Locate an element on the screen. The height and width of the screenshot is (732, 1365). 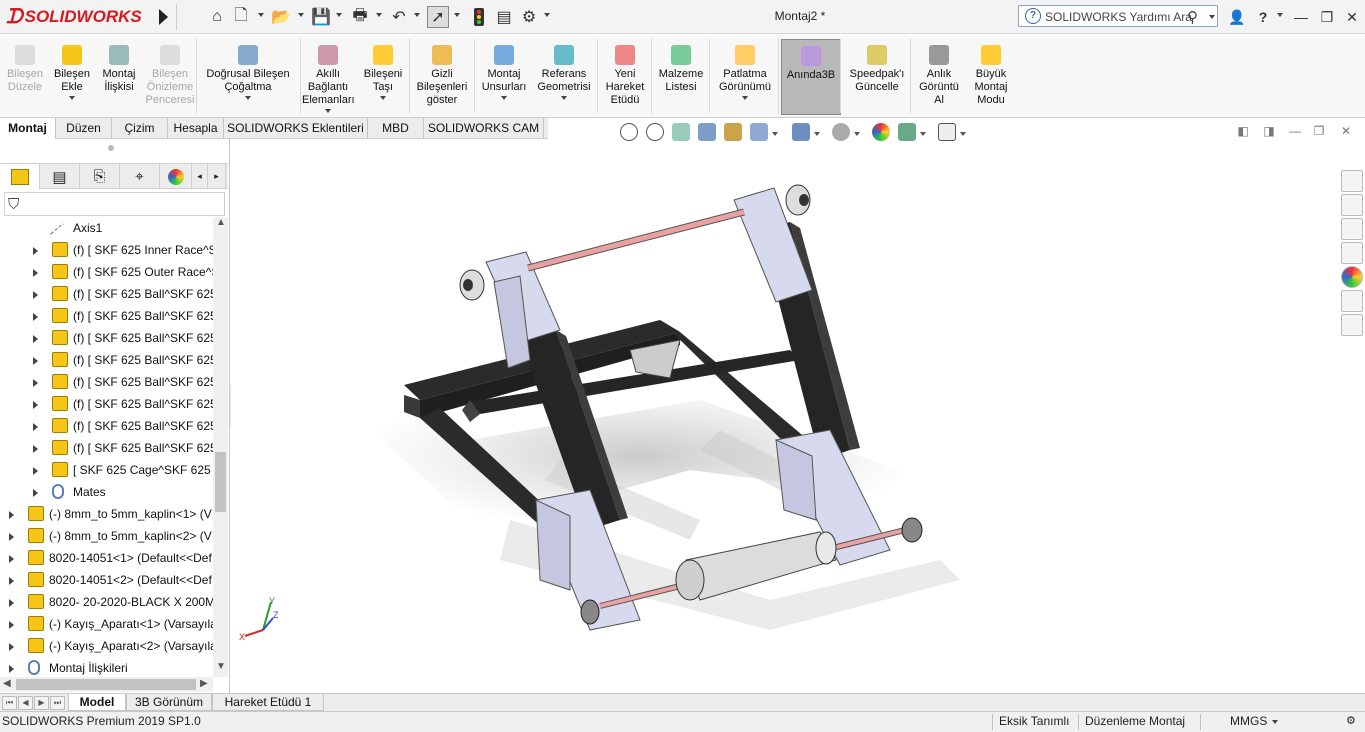
viewport-next-icon: ◨ is located at coordinates (1269, 131).